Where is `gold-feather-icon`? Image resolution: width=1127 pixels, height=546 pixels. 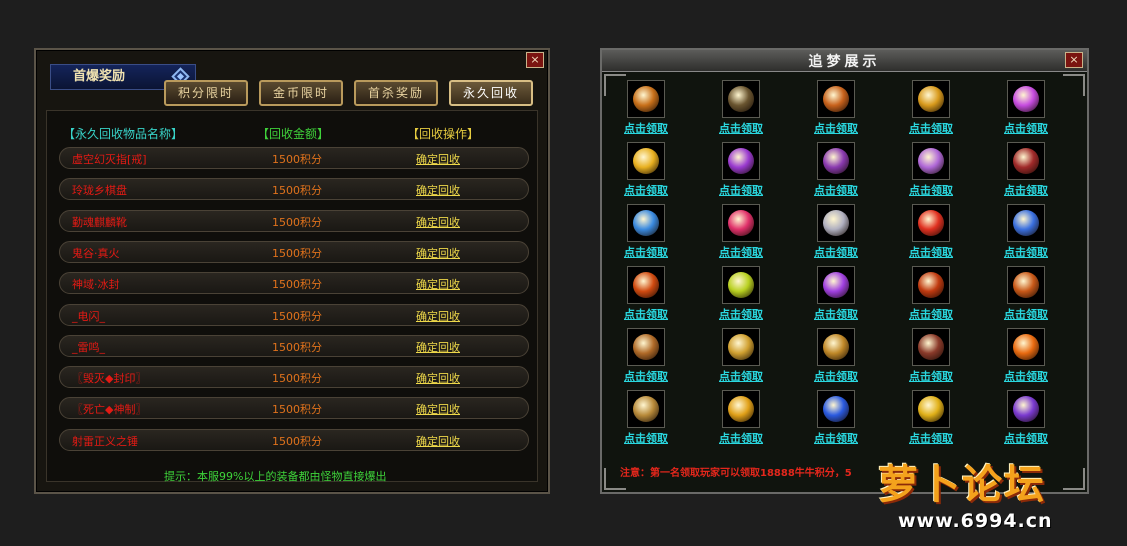
gold-feather-icon is located at coordinates (646, 161).